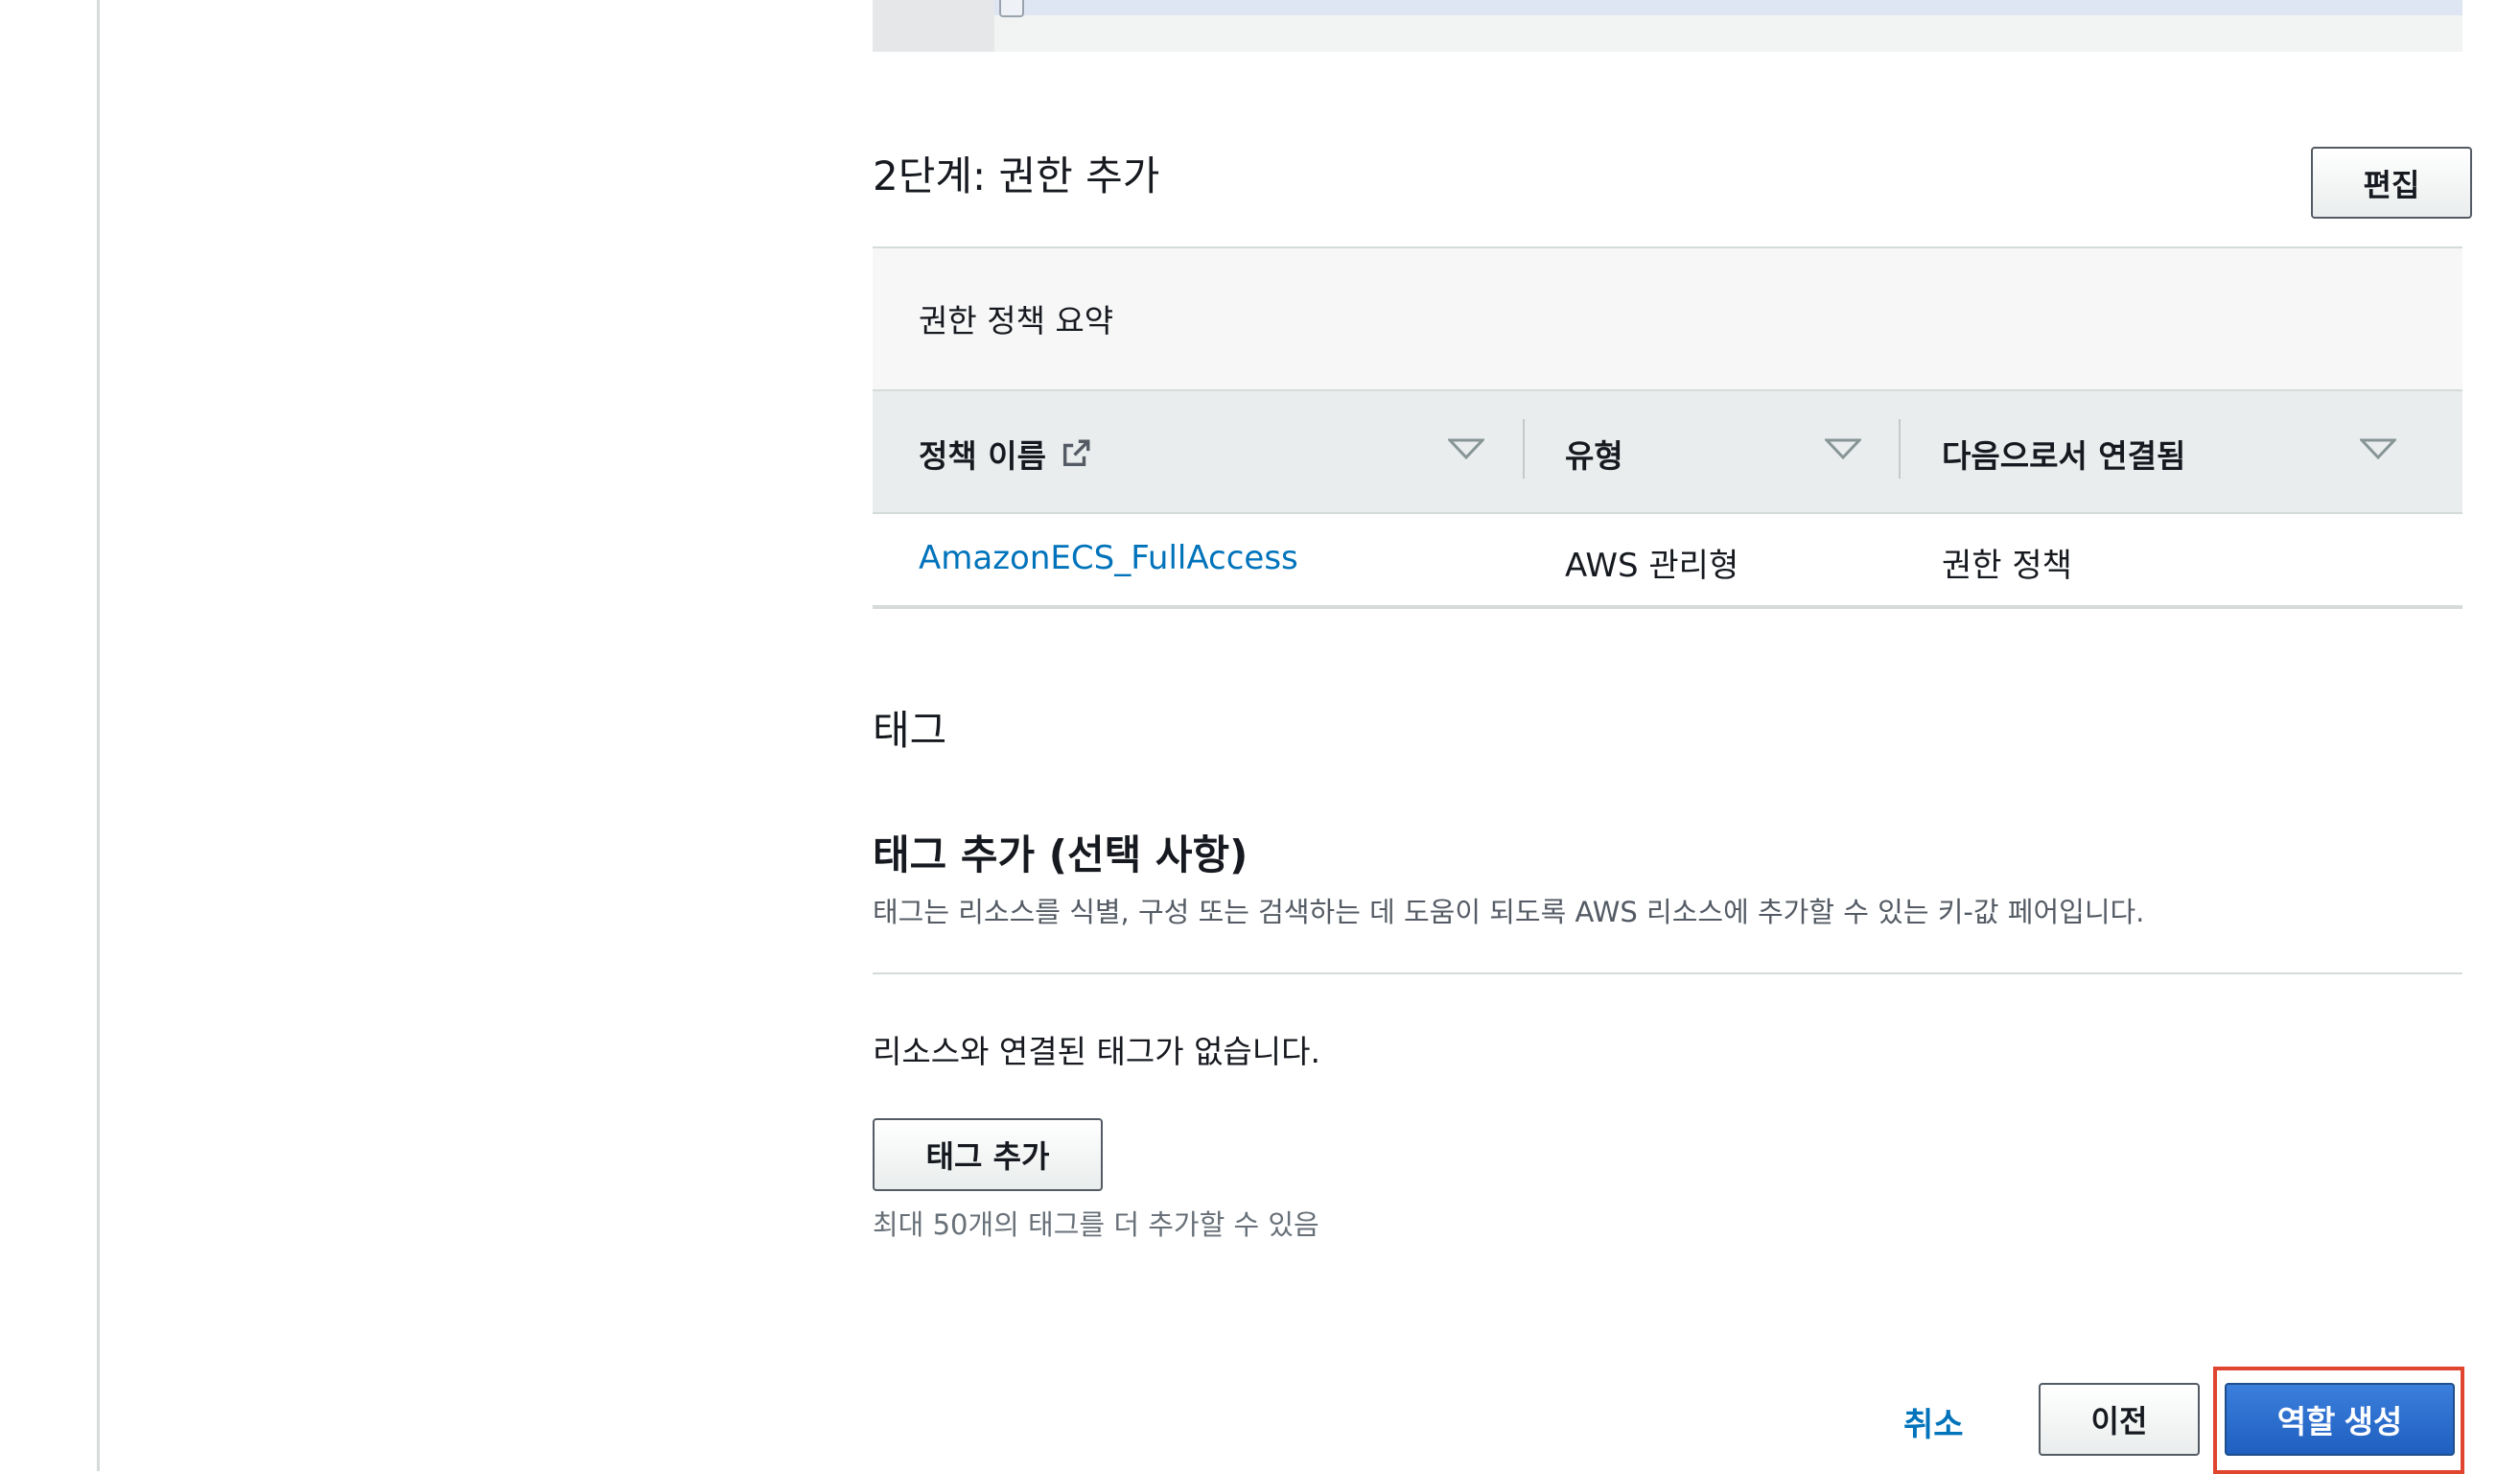 Image resolution: width=2520 pixels, height=1474 pixels. What do you see at coordinates (2007, 566) in the screenshot?
I see `policy-attached-as-cell: 권한 정책` at bounding box center [2007, 566].